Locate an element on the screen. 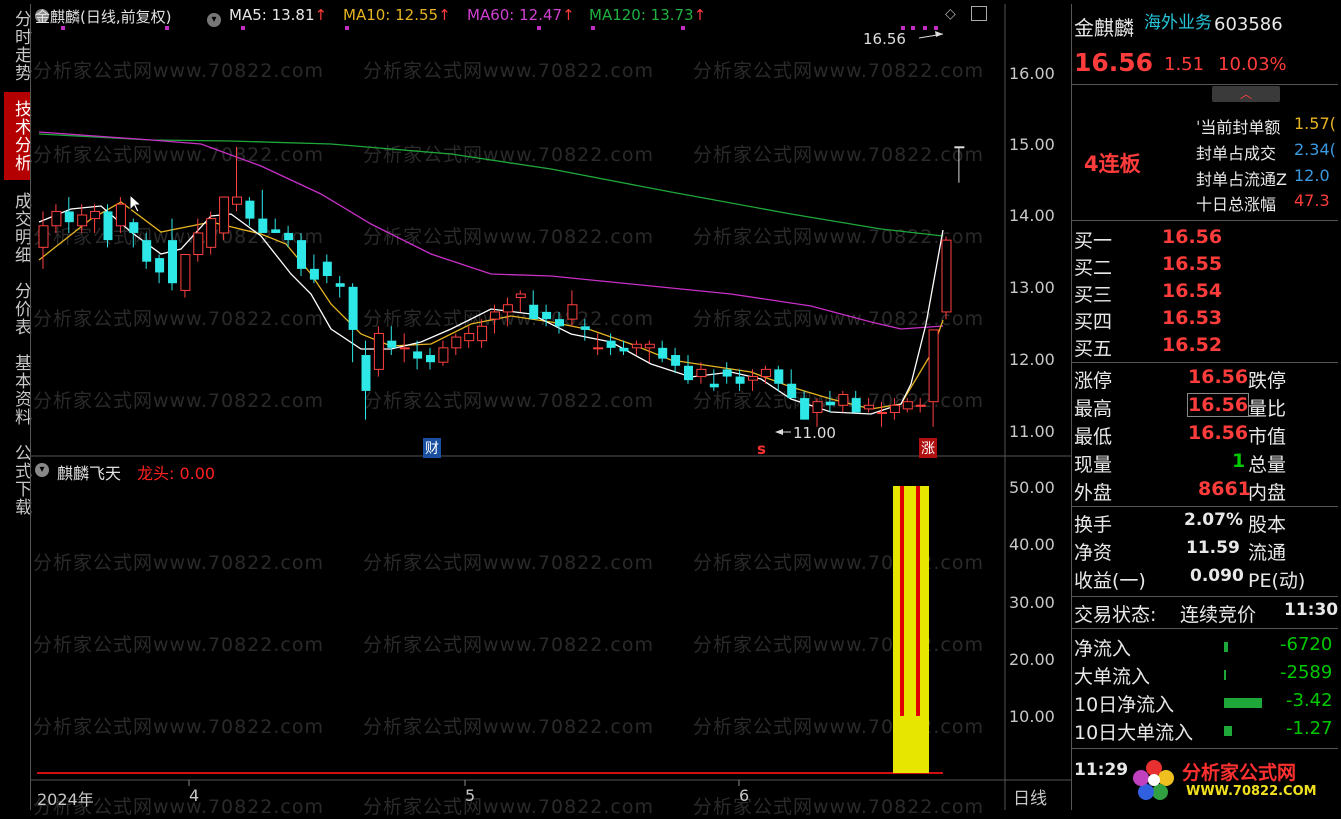  tab-time-sharing: 分时走势 is located at coordinates (17, 46).